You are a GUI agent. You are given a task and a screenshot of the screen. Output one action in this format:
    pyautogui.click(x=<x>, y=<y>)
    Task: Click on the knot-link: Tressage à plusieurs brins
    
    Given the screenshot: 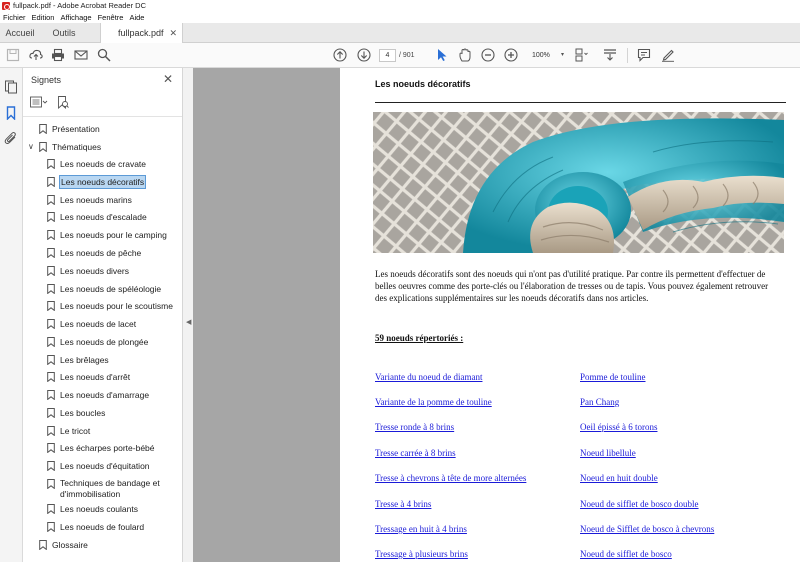 What is the action you would take?
    pyautogui.click(x=421, y=554)
    